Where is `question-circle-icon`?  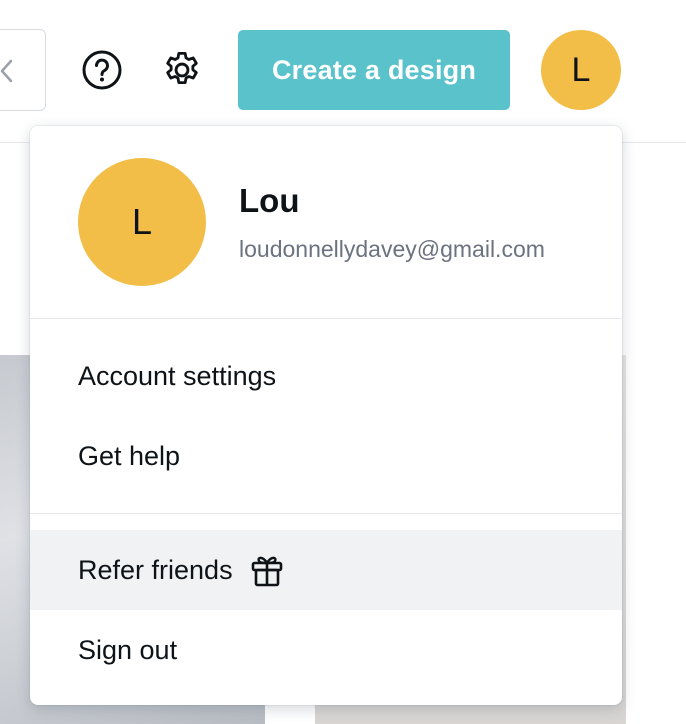
question-circle-icon is located at coordinates (102, 70).